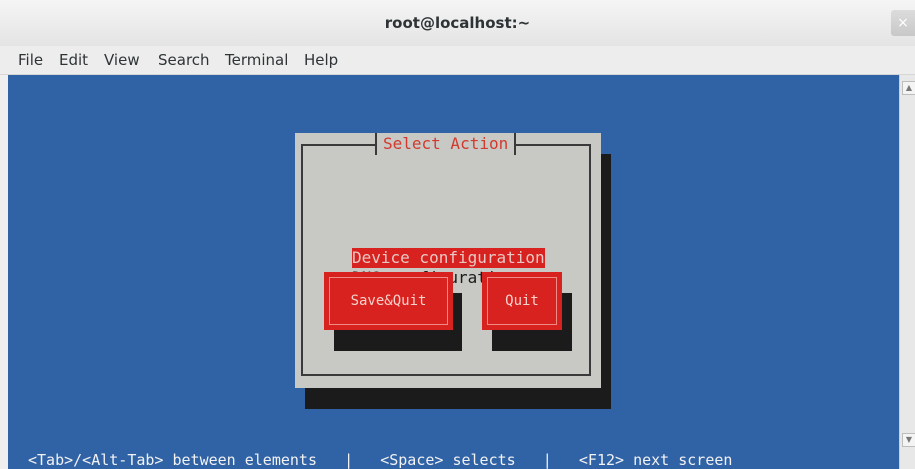  What do you see at coordinates (172, 460) in the screenshot?
I see `status-hint-tab: <Tab>/<Alt-Tab> between elements` at bounding box center [172, 460].